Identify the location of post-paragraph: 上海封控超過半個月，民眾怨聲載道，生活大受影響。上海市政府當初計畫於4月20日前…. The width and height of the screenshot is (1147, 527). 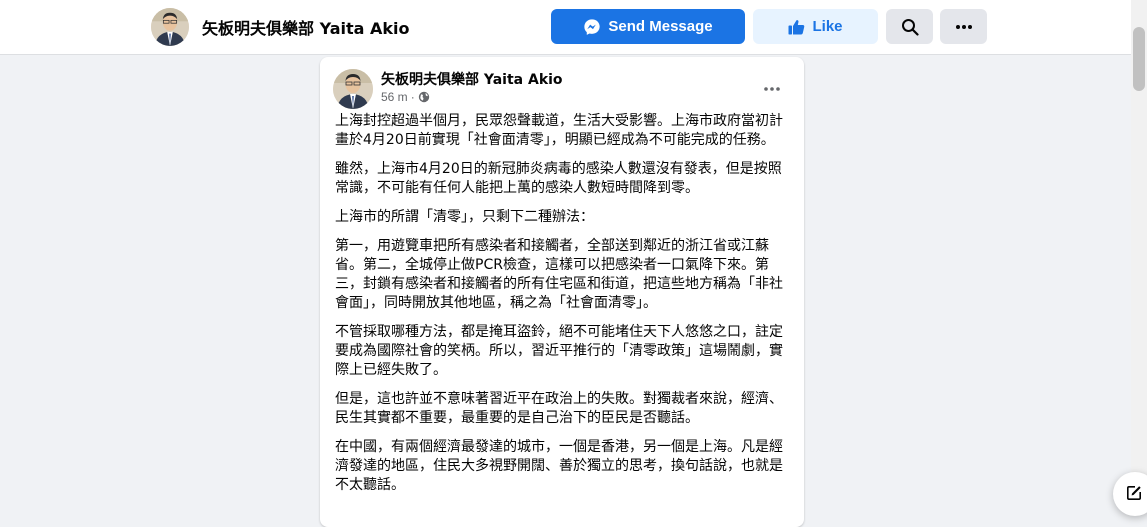
(559, 130).